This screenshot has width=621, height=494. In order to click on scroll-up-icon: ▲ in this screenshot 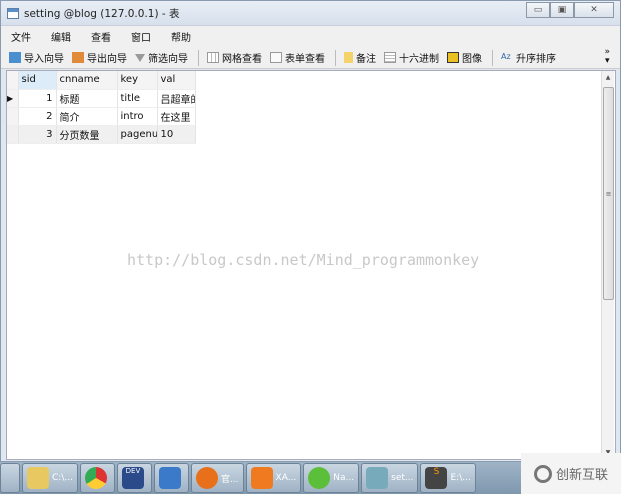, I will do `click(608, 77)`.